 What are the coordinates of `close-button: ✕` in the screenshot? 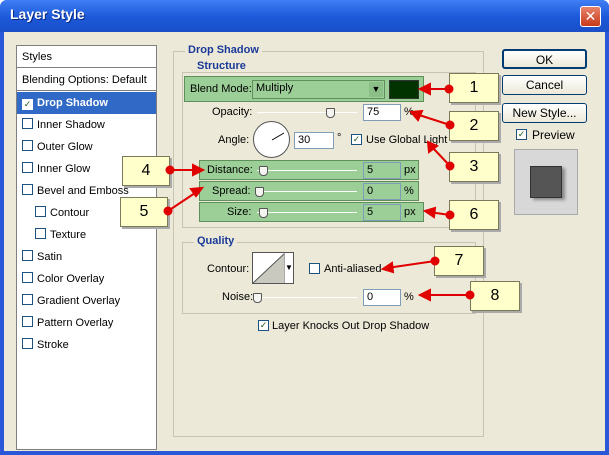 It's located at (590, 16).